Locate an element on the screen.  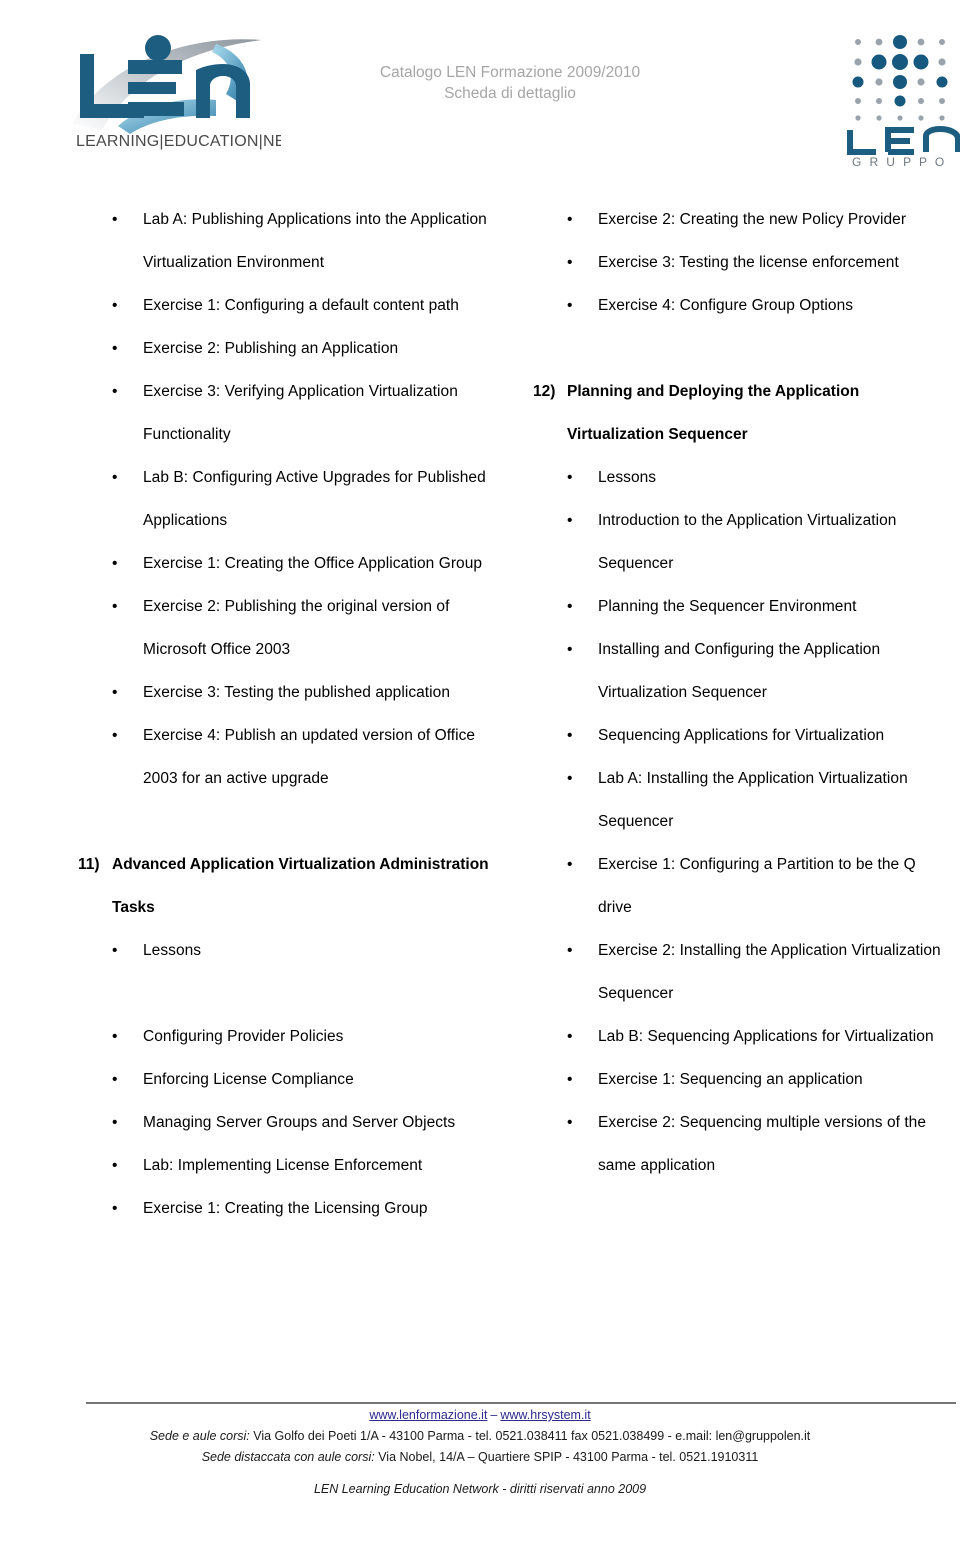
footer-link-lenformazione: www.lenformazione.it is located at coordinates (428, 1415).